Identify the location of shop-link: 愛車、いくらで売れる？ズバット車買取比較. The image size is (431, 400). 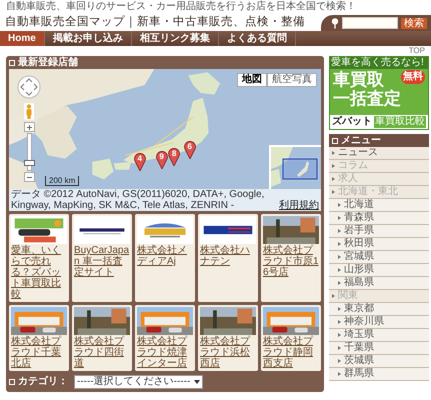
(39, 272).